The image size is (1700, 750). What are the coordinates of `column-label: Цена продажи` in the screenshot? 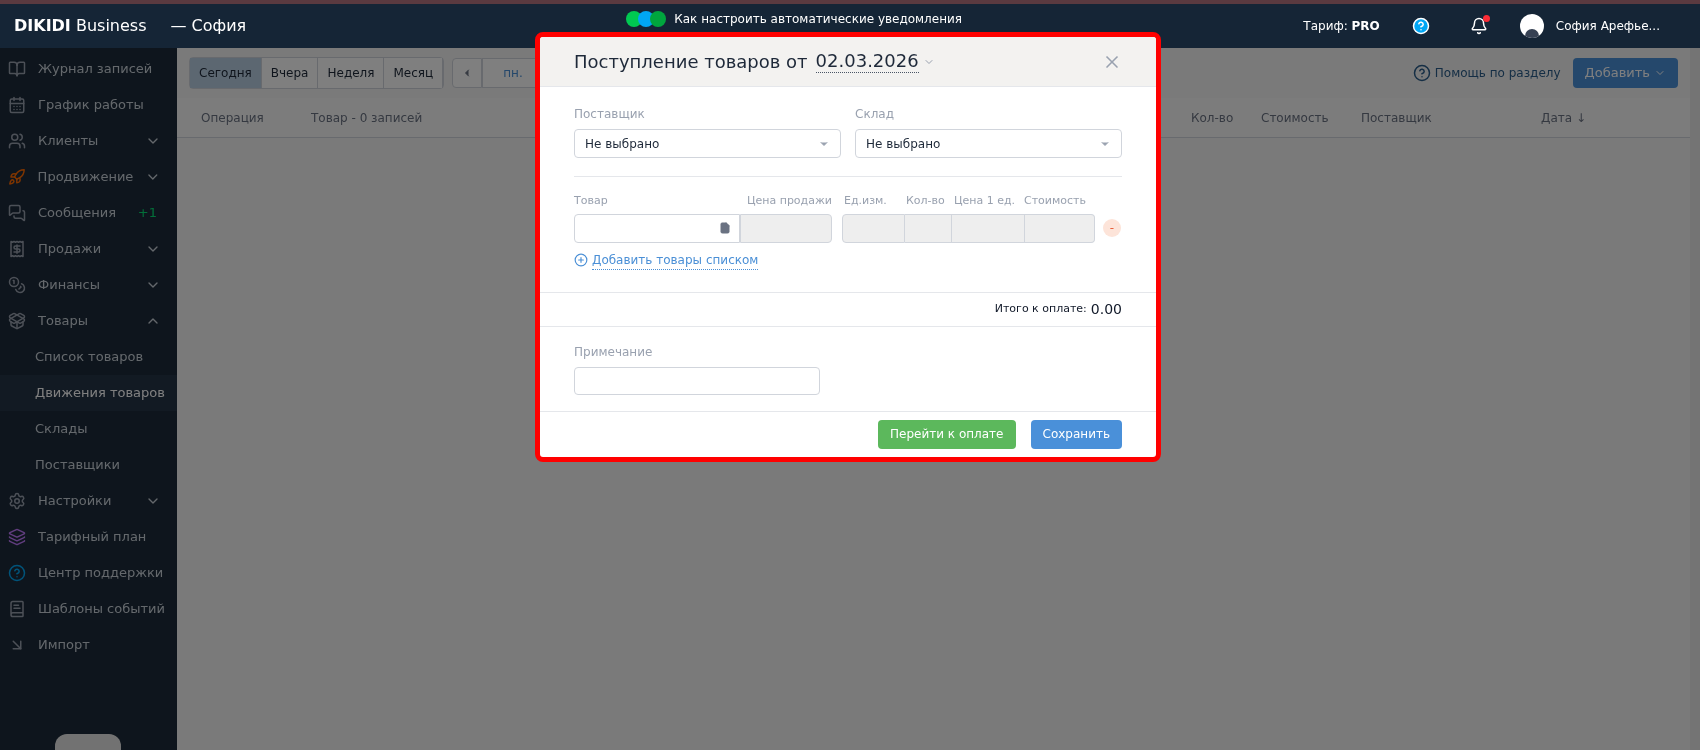 It's located at (788, 201).